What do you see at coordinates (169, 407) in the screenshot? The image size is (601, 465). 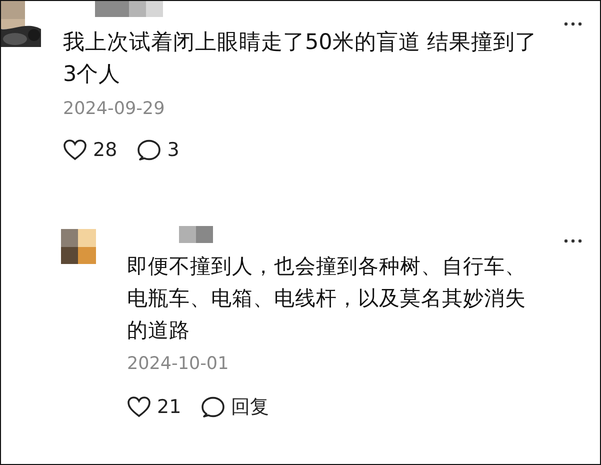 I see `like-count: 21` at bounding box center [169, 407].